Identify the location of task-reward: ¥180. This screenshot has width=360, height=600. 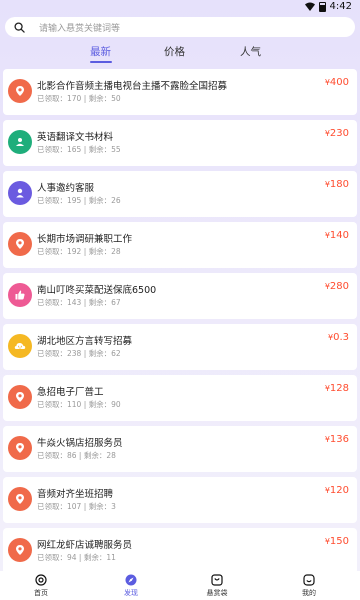
(337, 184).